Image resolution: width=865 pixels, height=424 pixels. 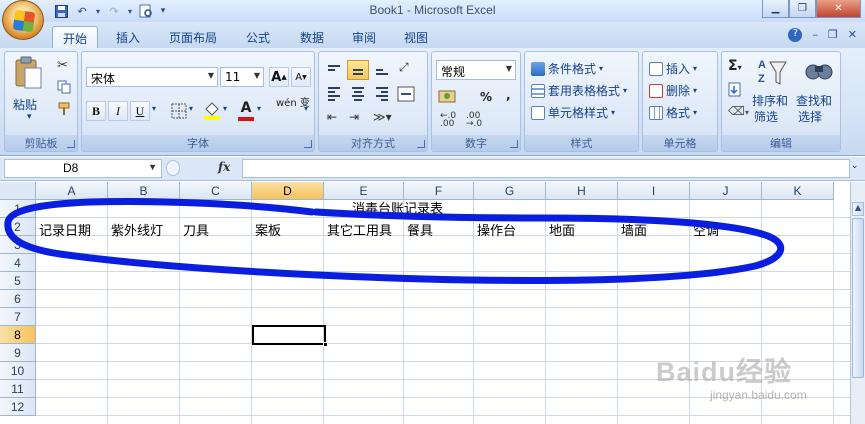 What do you see at coordinates (65, 229) in the screenshot?
I see `header-cell-a2: 记录日期` at bounding box center [65, 229].